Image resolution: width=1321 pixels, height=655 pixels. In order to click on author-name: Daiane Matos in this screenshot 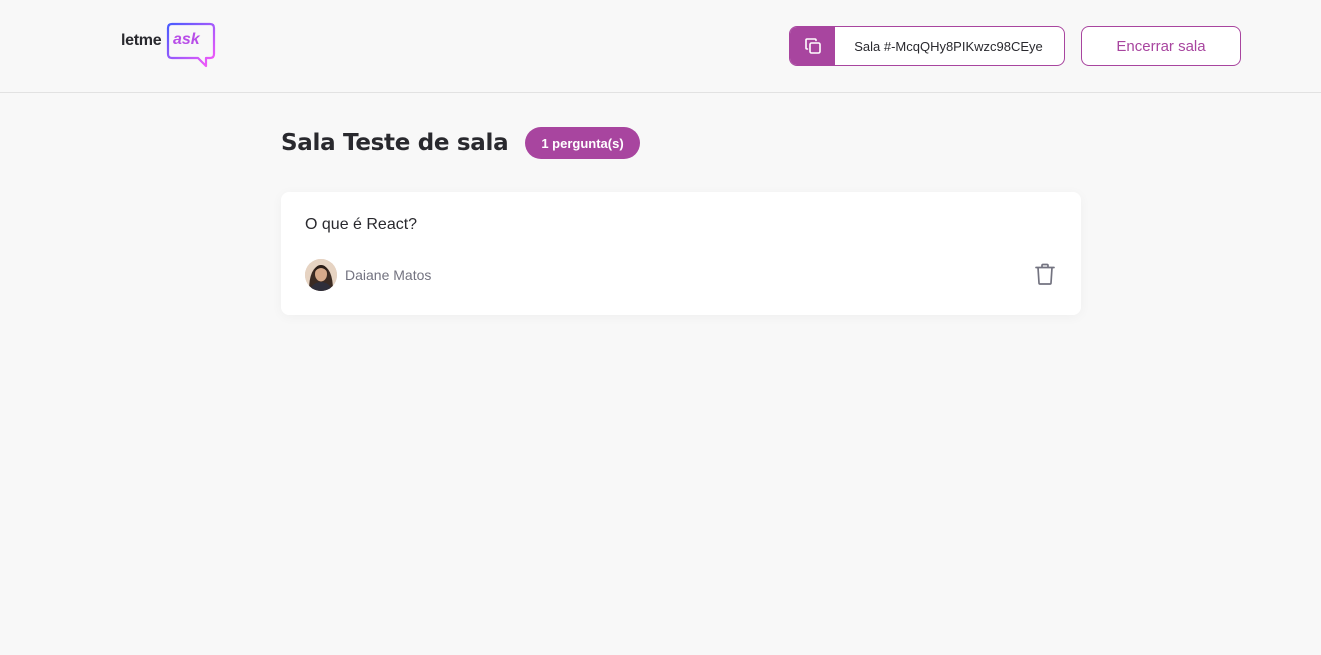, I will do `click(388, 275)`.